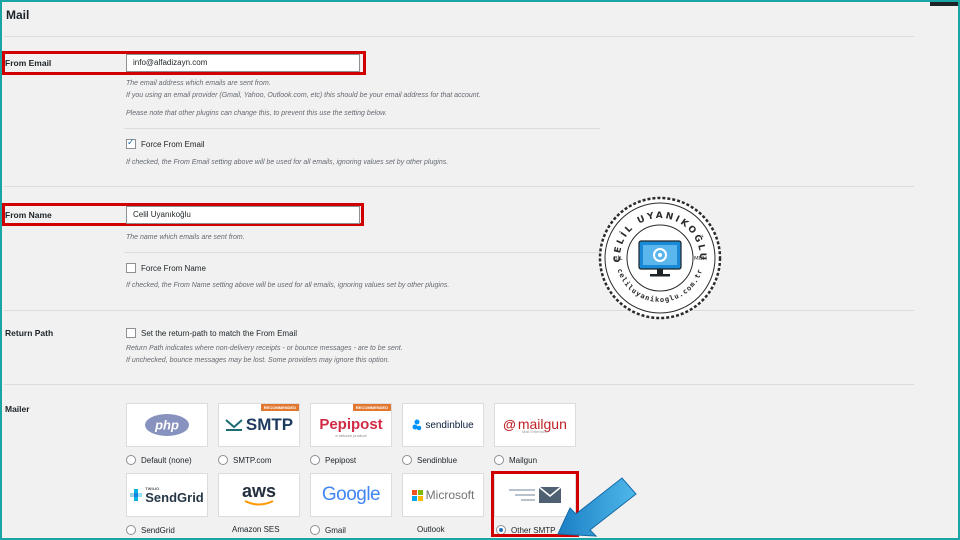 The image size is (960, 540). What do you see at coordinates (509, 424) in the screenshot?
I see `at-sign-icon: @` at bounding box center [509, 424].